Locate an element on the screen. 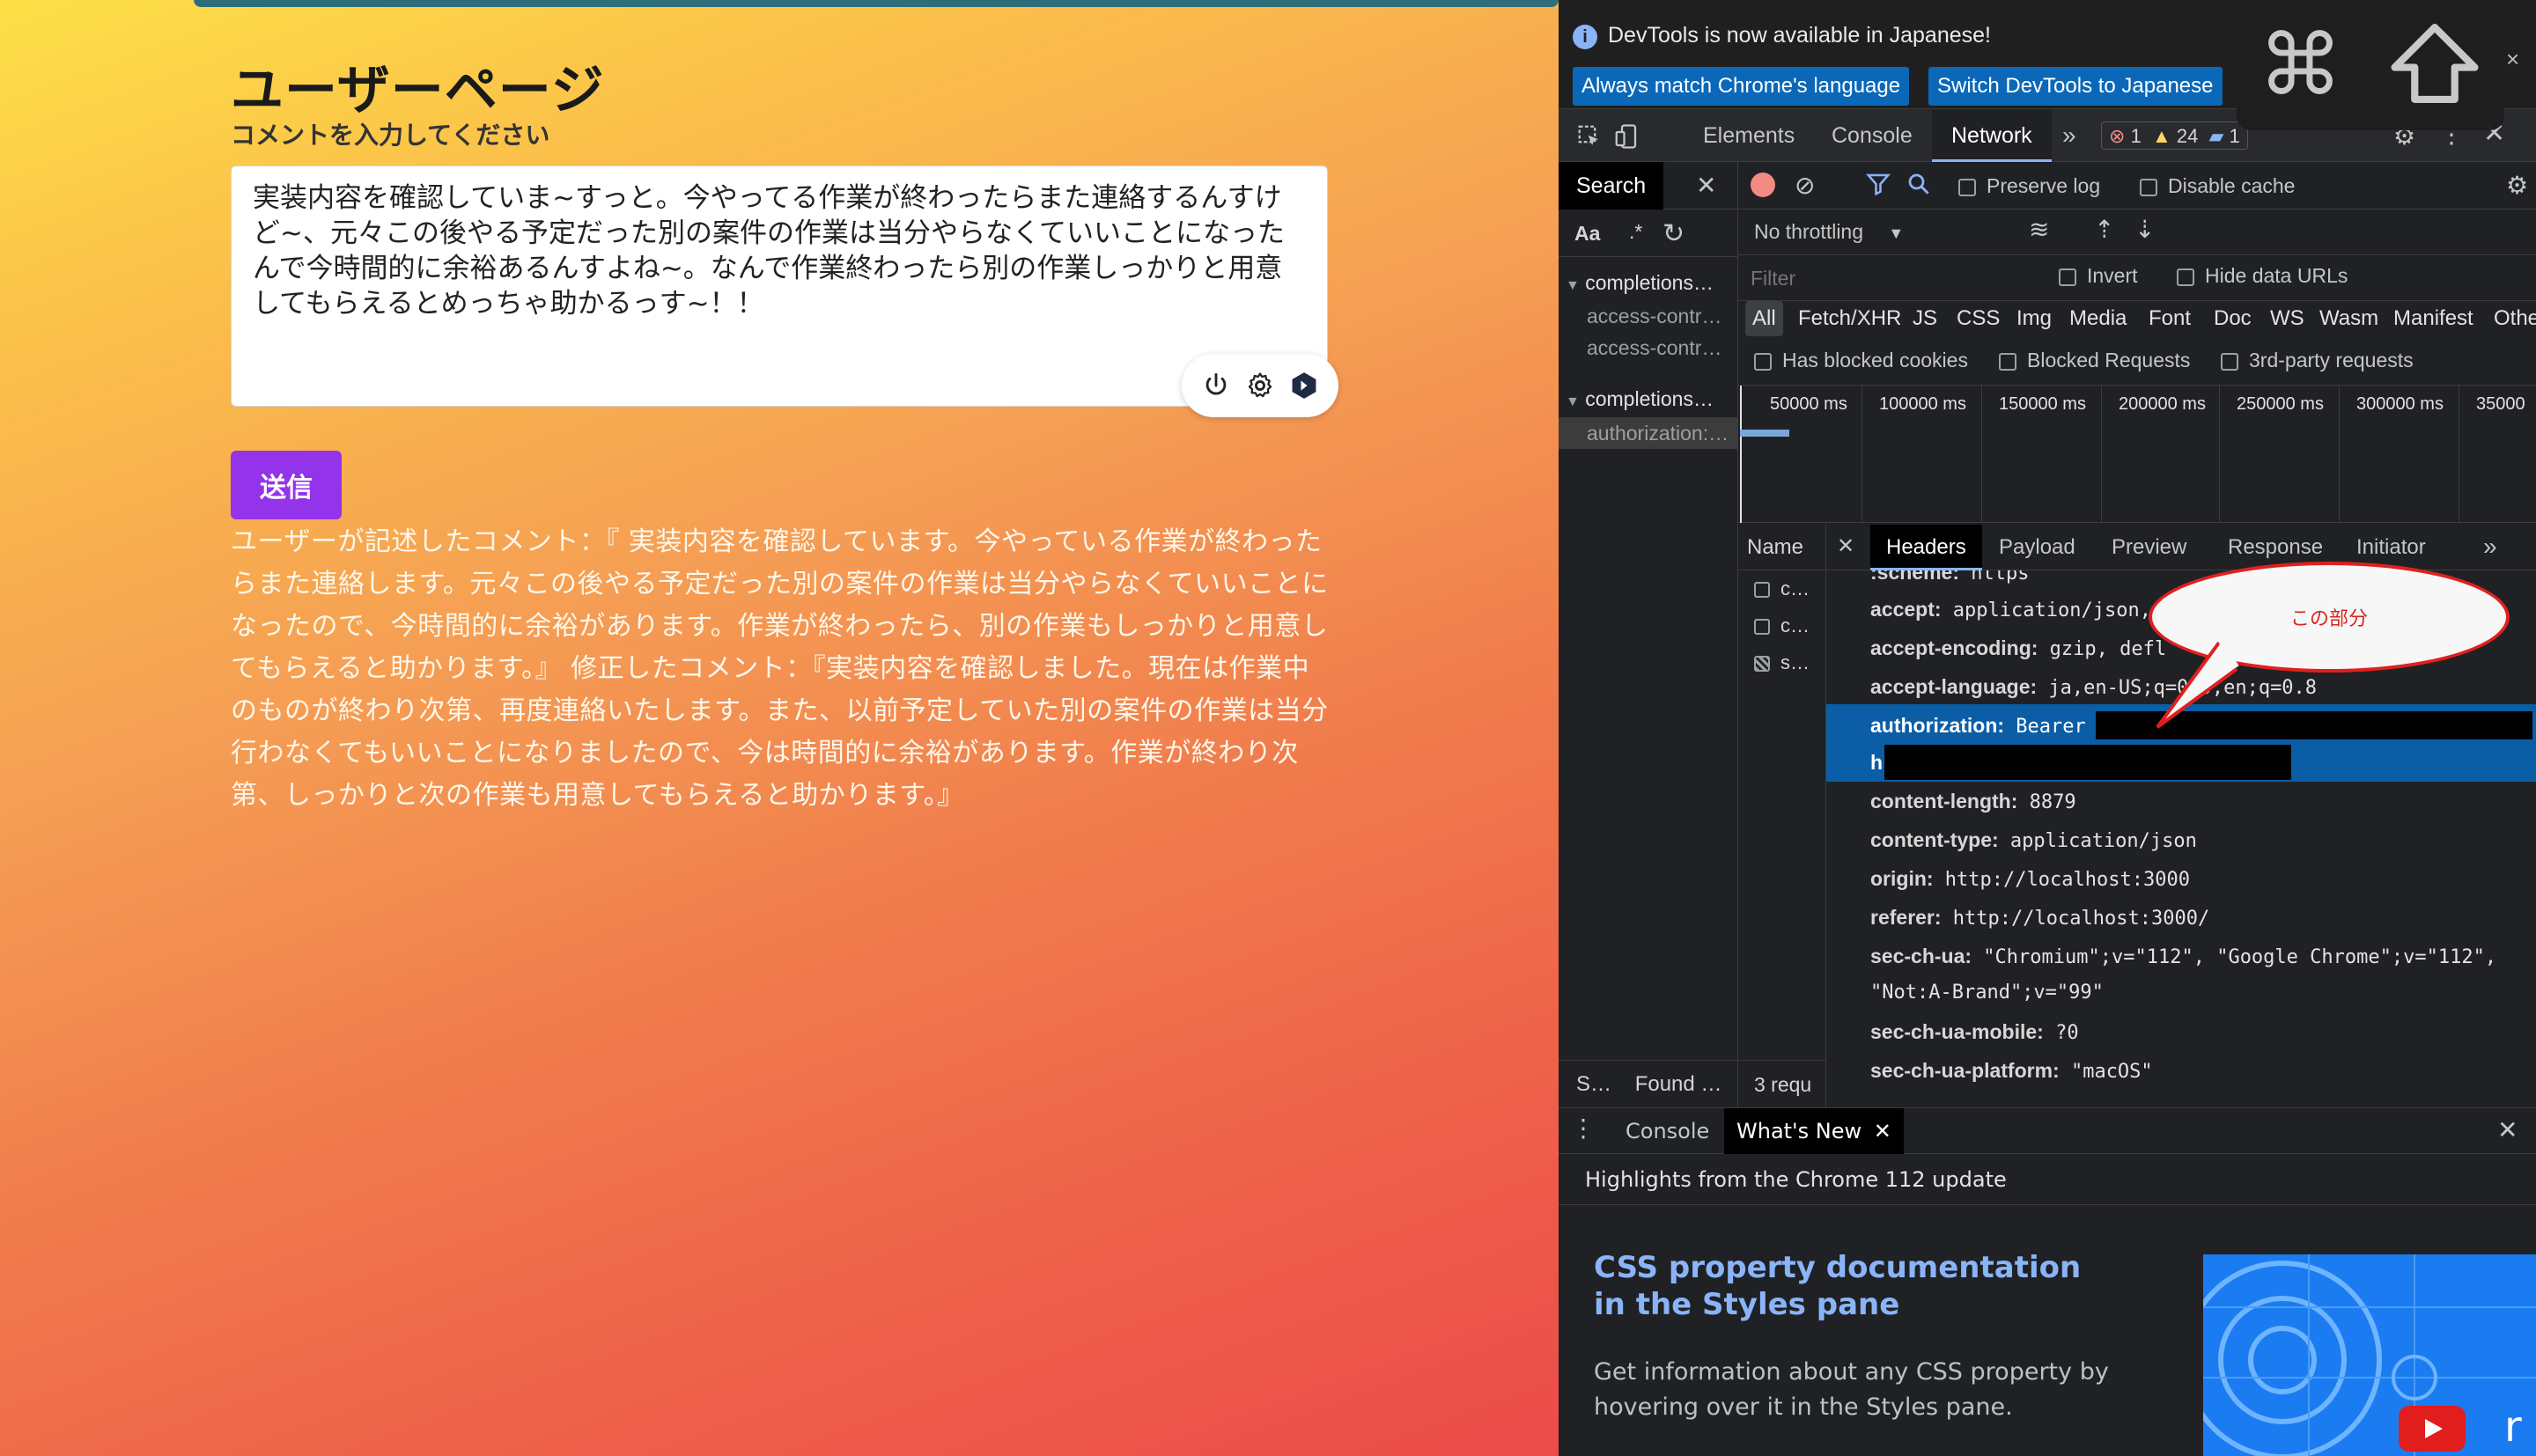 The width and height of the screenshot is (2536, 1456). export-har-icon: ⇣ is located at coordinates (2144, 229).